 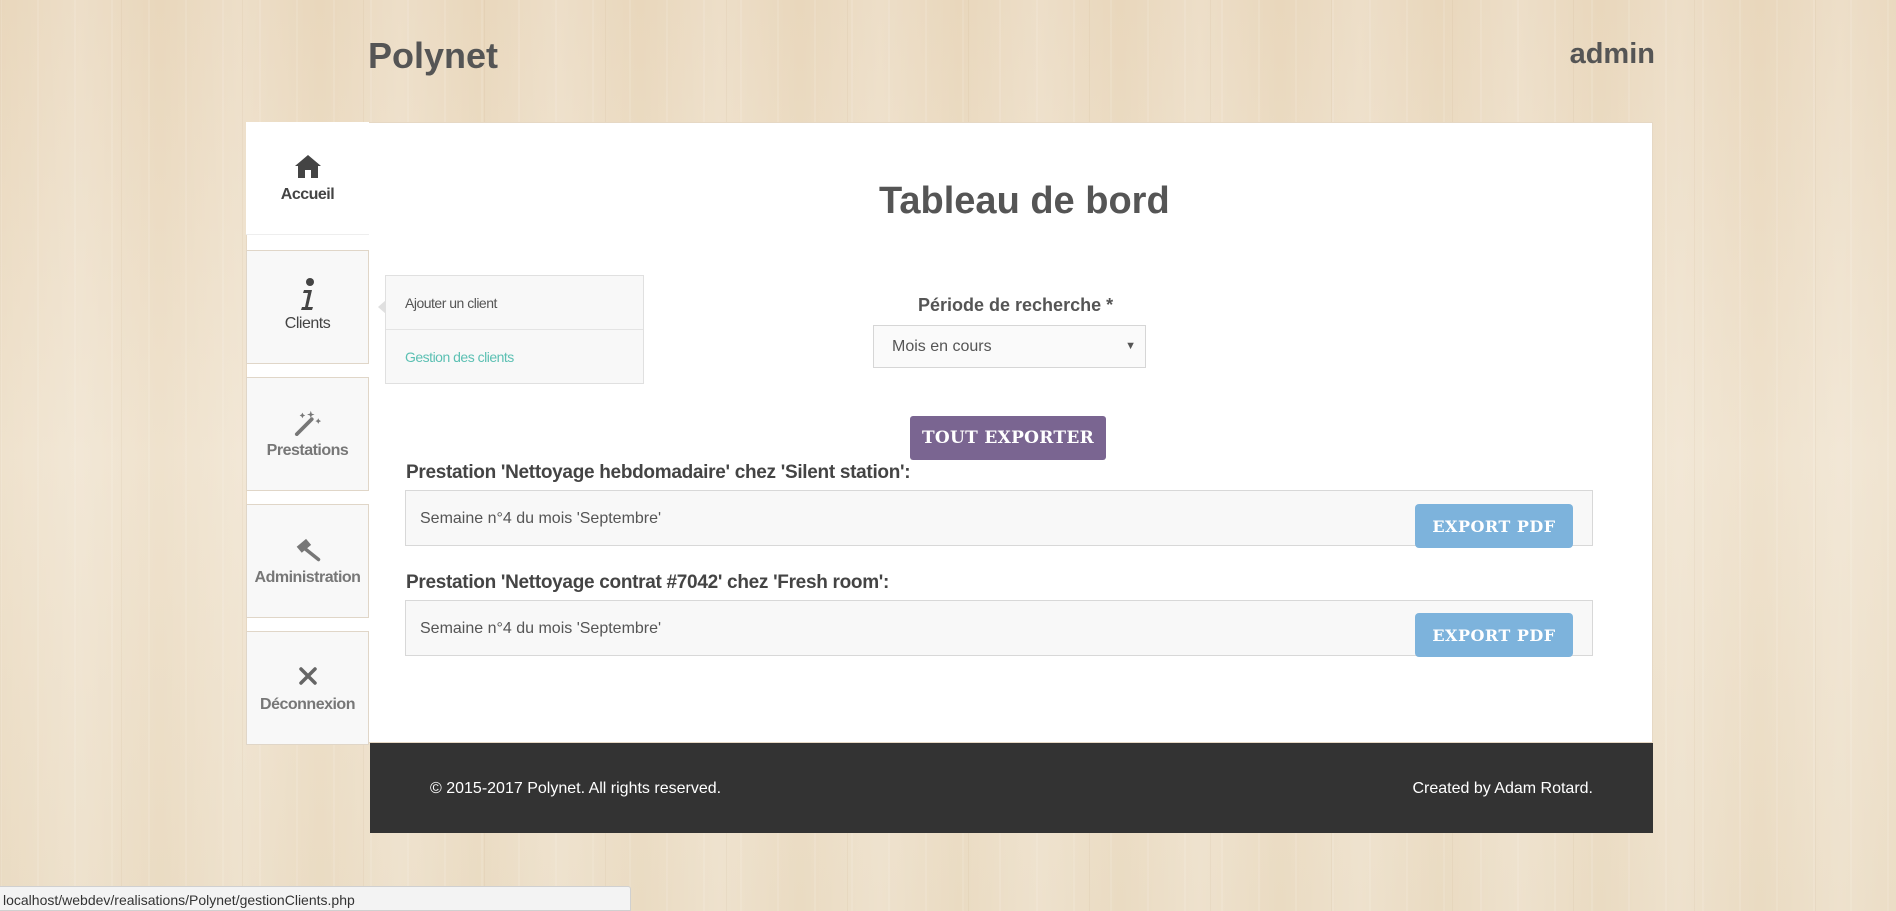 I want to click on nav-tab-clients: Clients, so click(x=307, y=307).